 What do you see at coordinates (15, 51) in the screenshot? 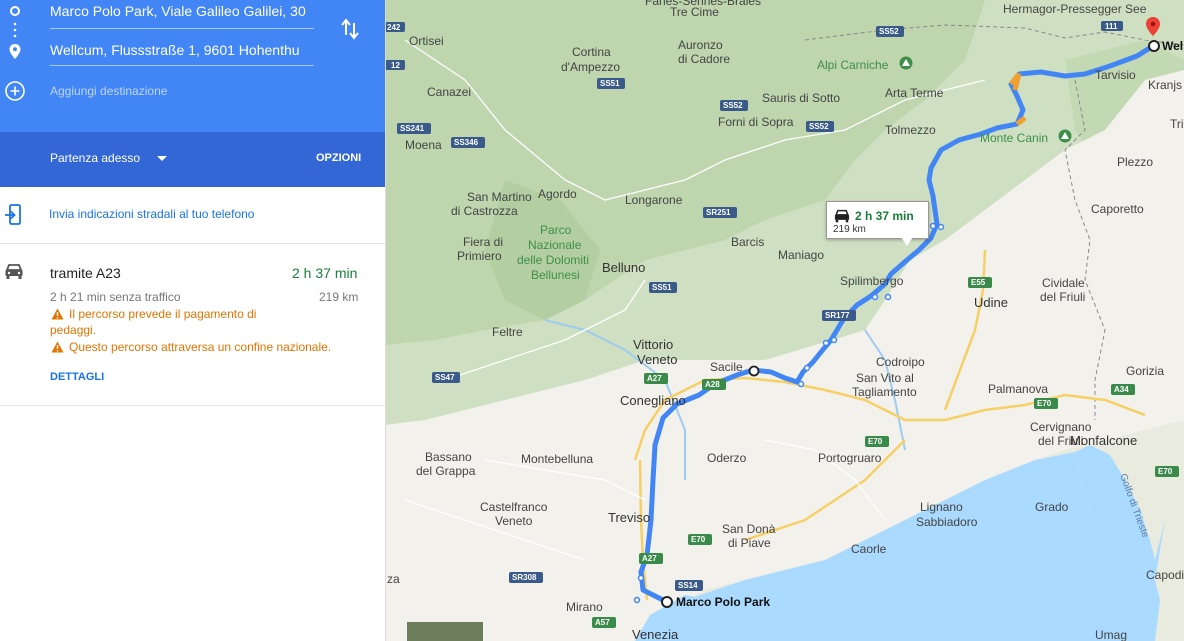
I see `destination-pin-icon` at bounding box center [15, 51].